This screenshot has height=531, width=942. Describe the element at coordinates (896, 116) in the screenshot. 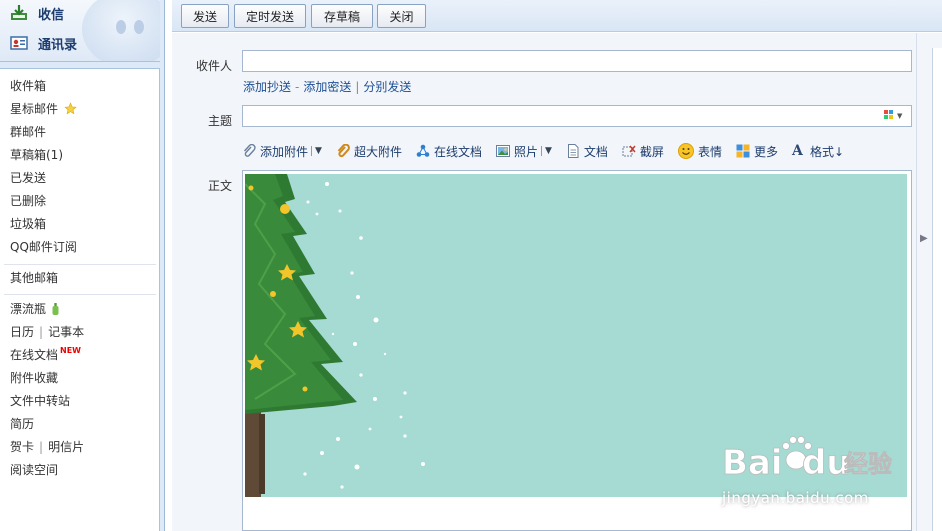

I see `subject-format-dropdown: ▼` at that location.